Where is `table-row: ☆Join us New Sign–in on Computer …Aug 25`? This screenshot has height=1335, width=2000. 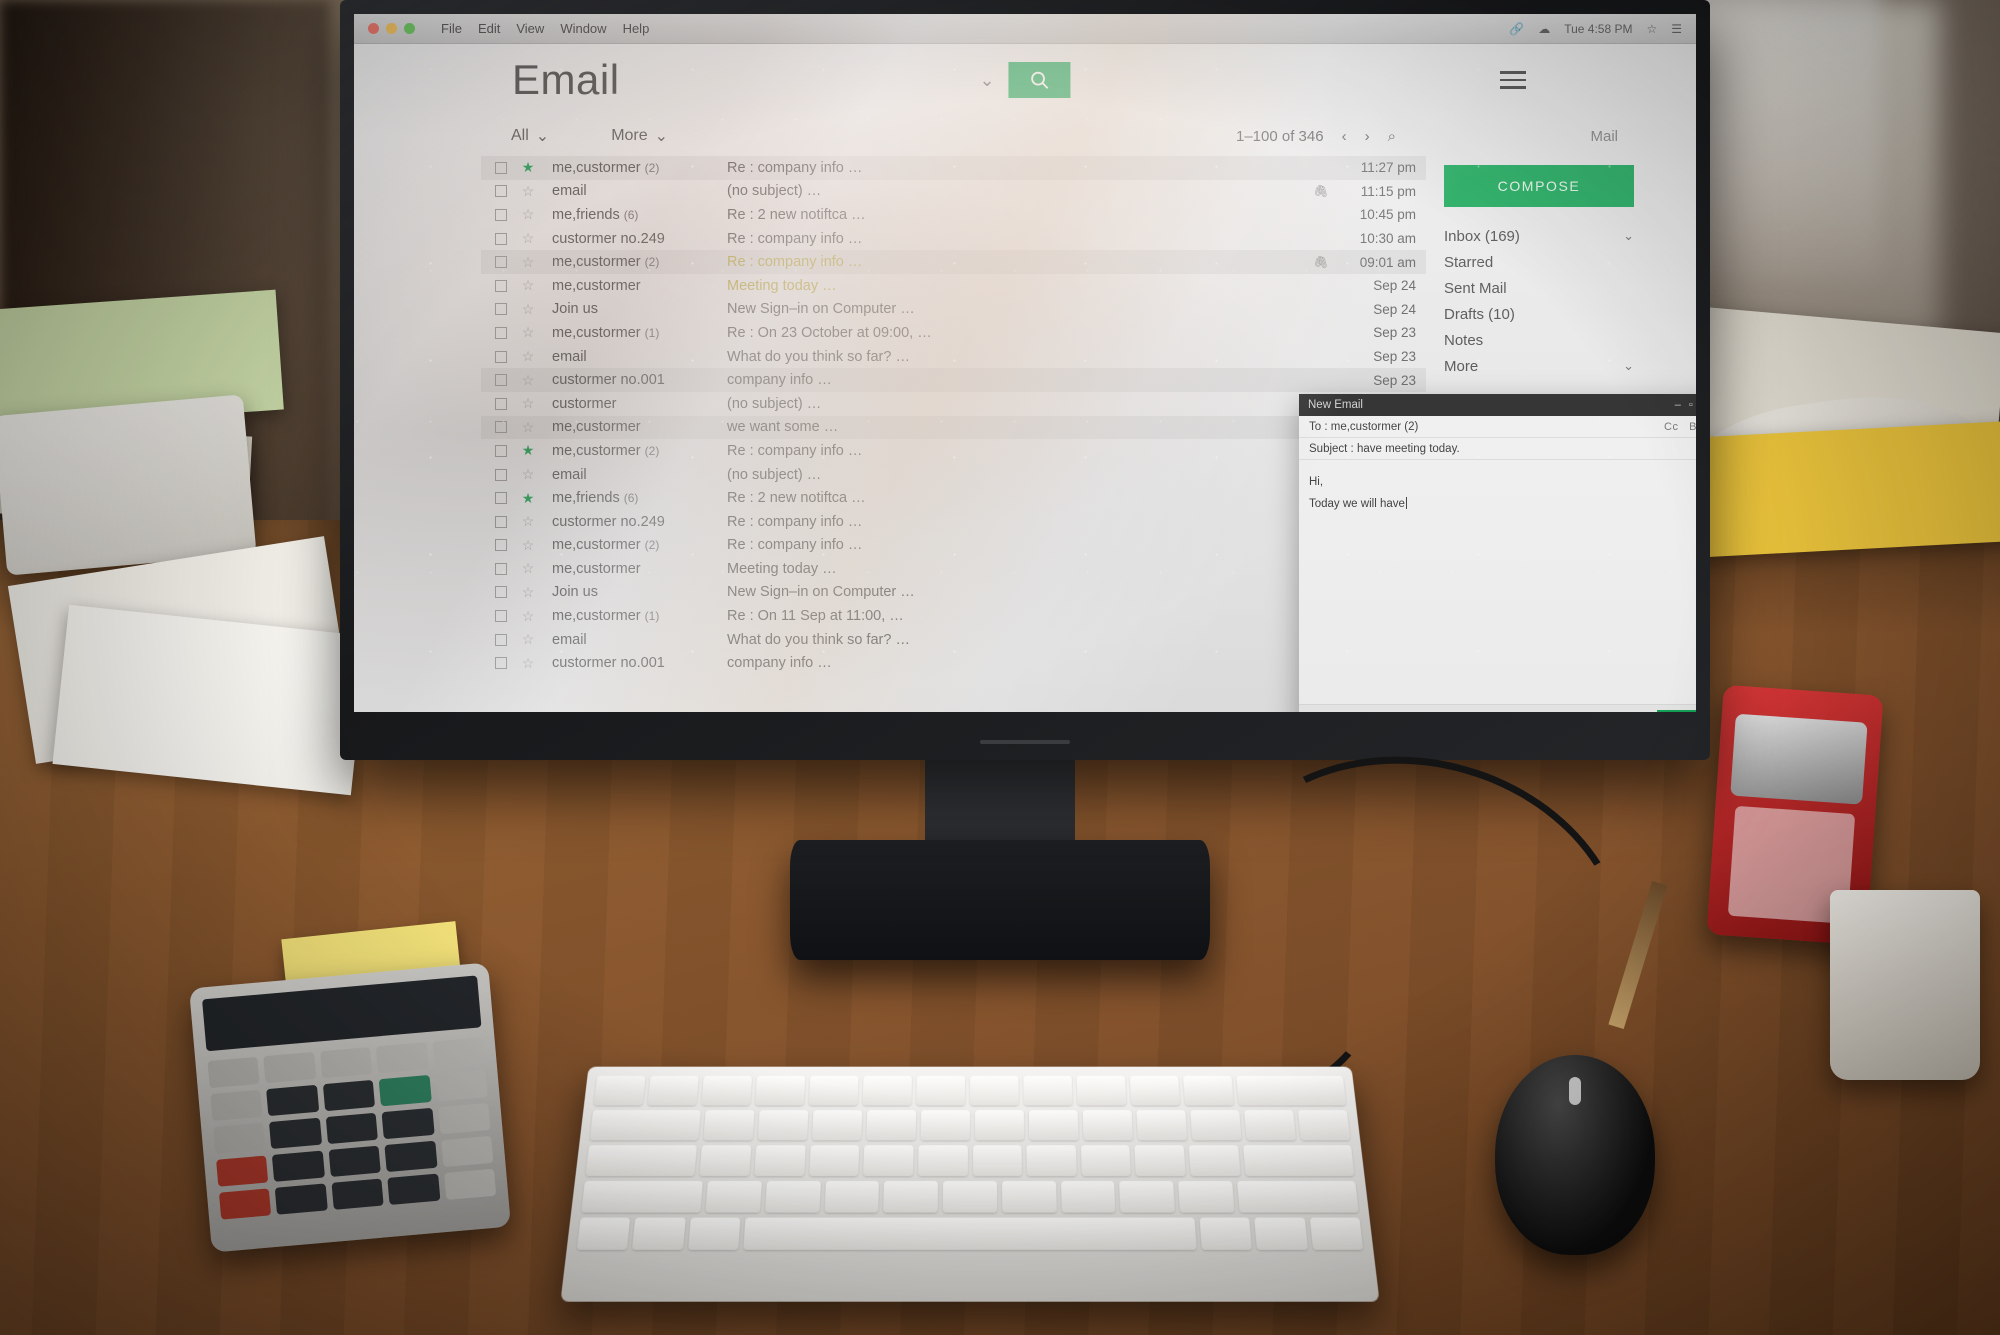
table-row: ☆Join us New Sign–in on Computer …Aug 25 is located at coordinates (953, 593).